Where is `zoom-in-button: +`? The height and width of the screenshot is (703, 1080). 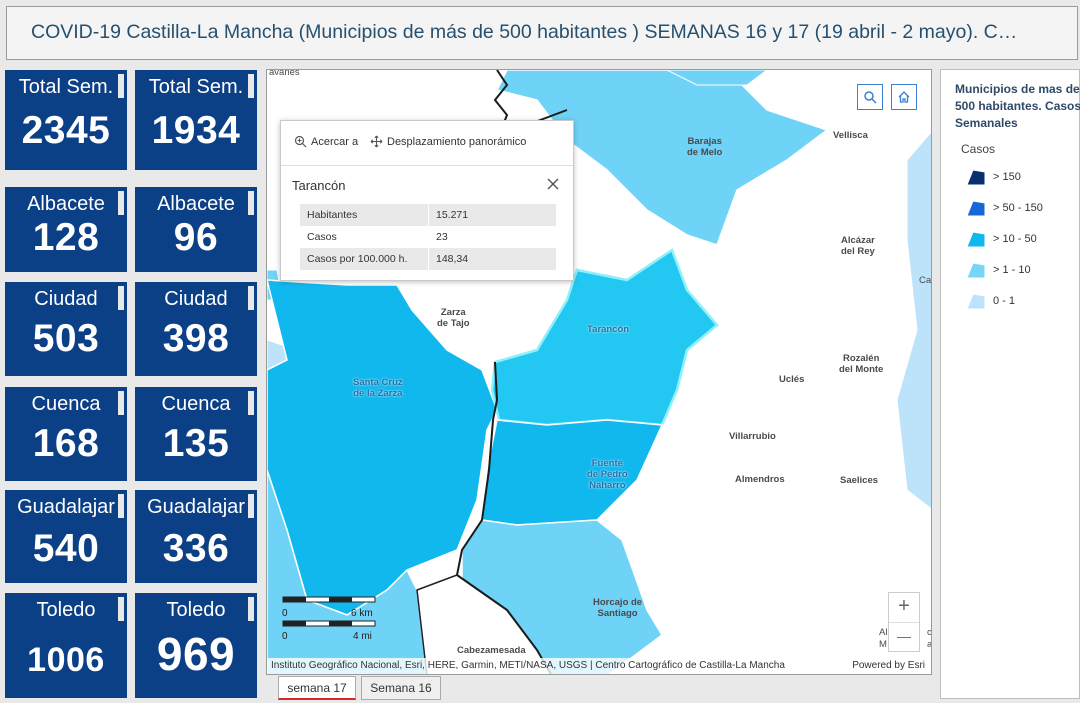
zoom-in-button: + is located at coordinates (904, 607).